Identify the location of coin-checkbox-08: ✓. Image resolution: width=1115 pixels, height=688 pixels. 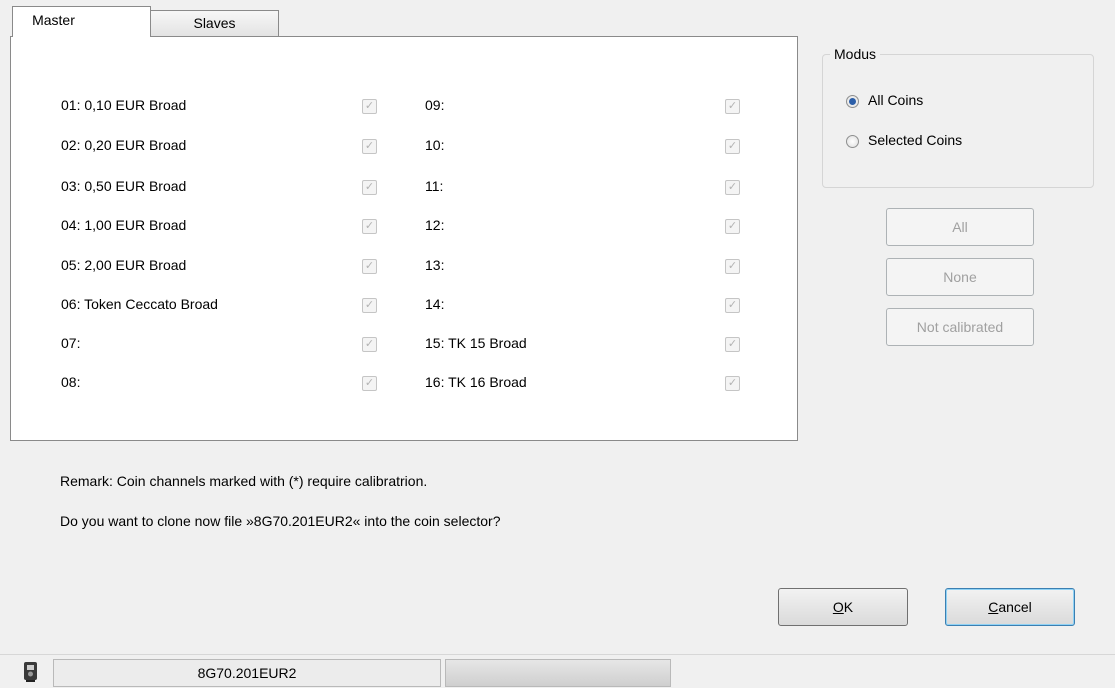
(369, 383).